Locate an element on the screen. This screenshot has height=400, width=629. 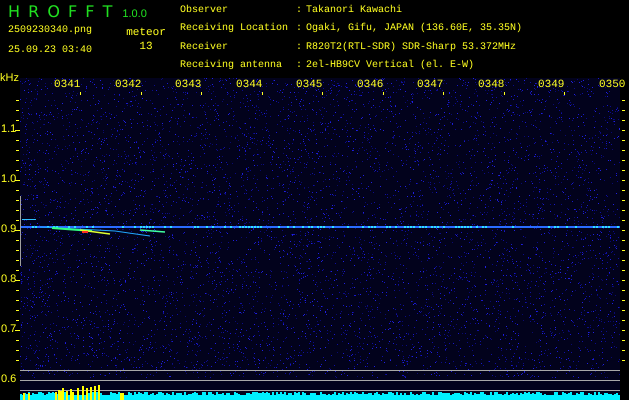
info-label: Receiving Location is located at coordinates (235, 29).